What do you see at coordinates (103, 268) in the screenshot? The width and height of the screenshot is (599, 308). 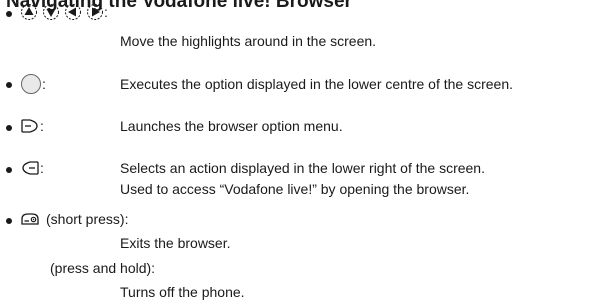 I see `press-and-hold-label: (press and hold):` at bounding box center [103, 268].